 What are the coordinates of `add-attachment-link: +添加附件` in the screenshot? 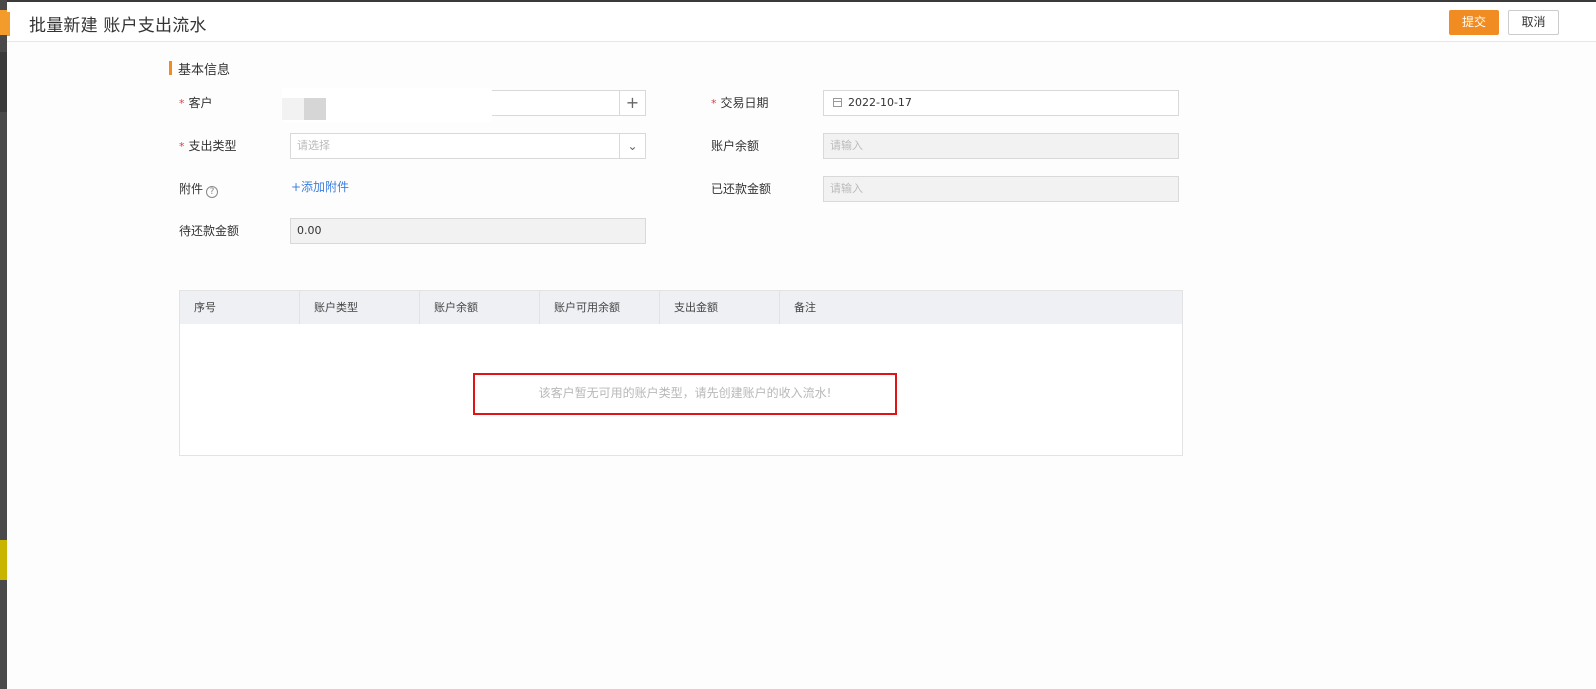 It's located at (320, 186).